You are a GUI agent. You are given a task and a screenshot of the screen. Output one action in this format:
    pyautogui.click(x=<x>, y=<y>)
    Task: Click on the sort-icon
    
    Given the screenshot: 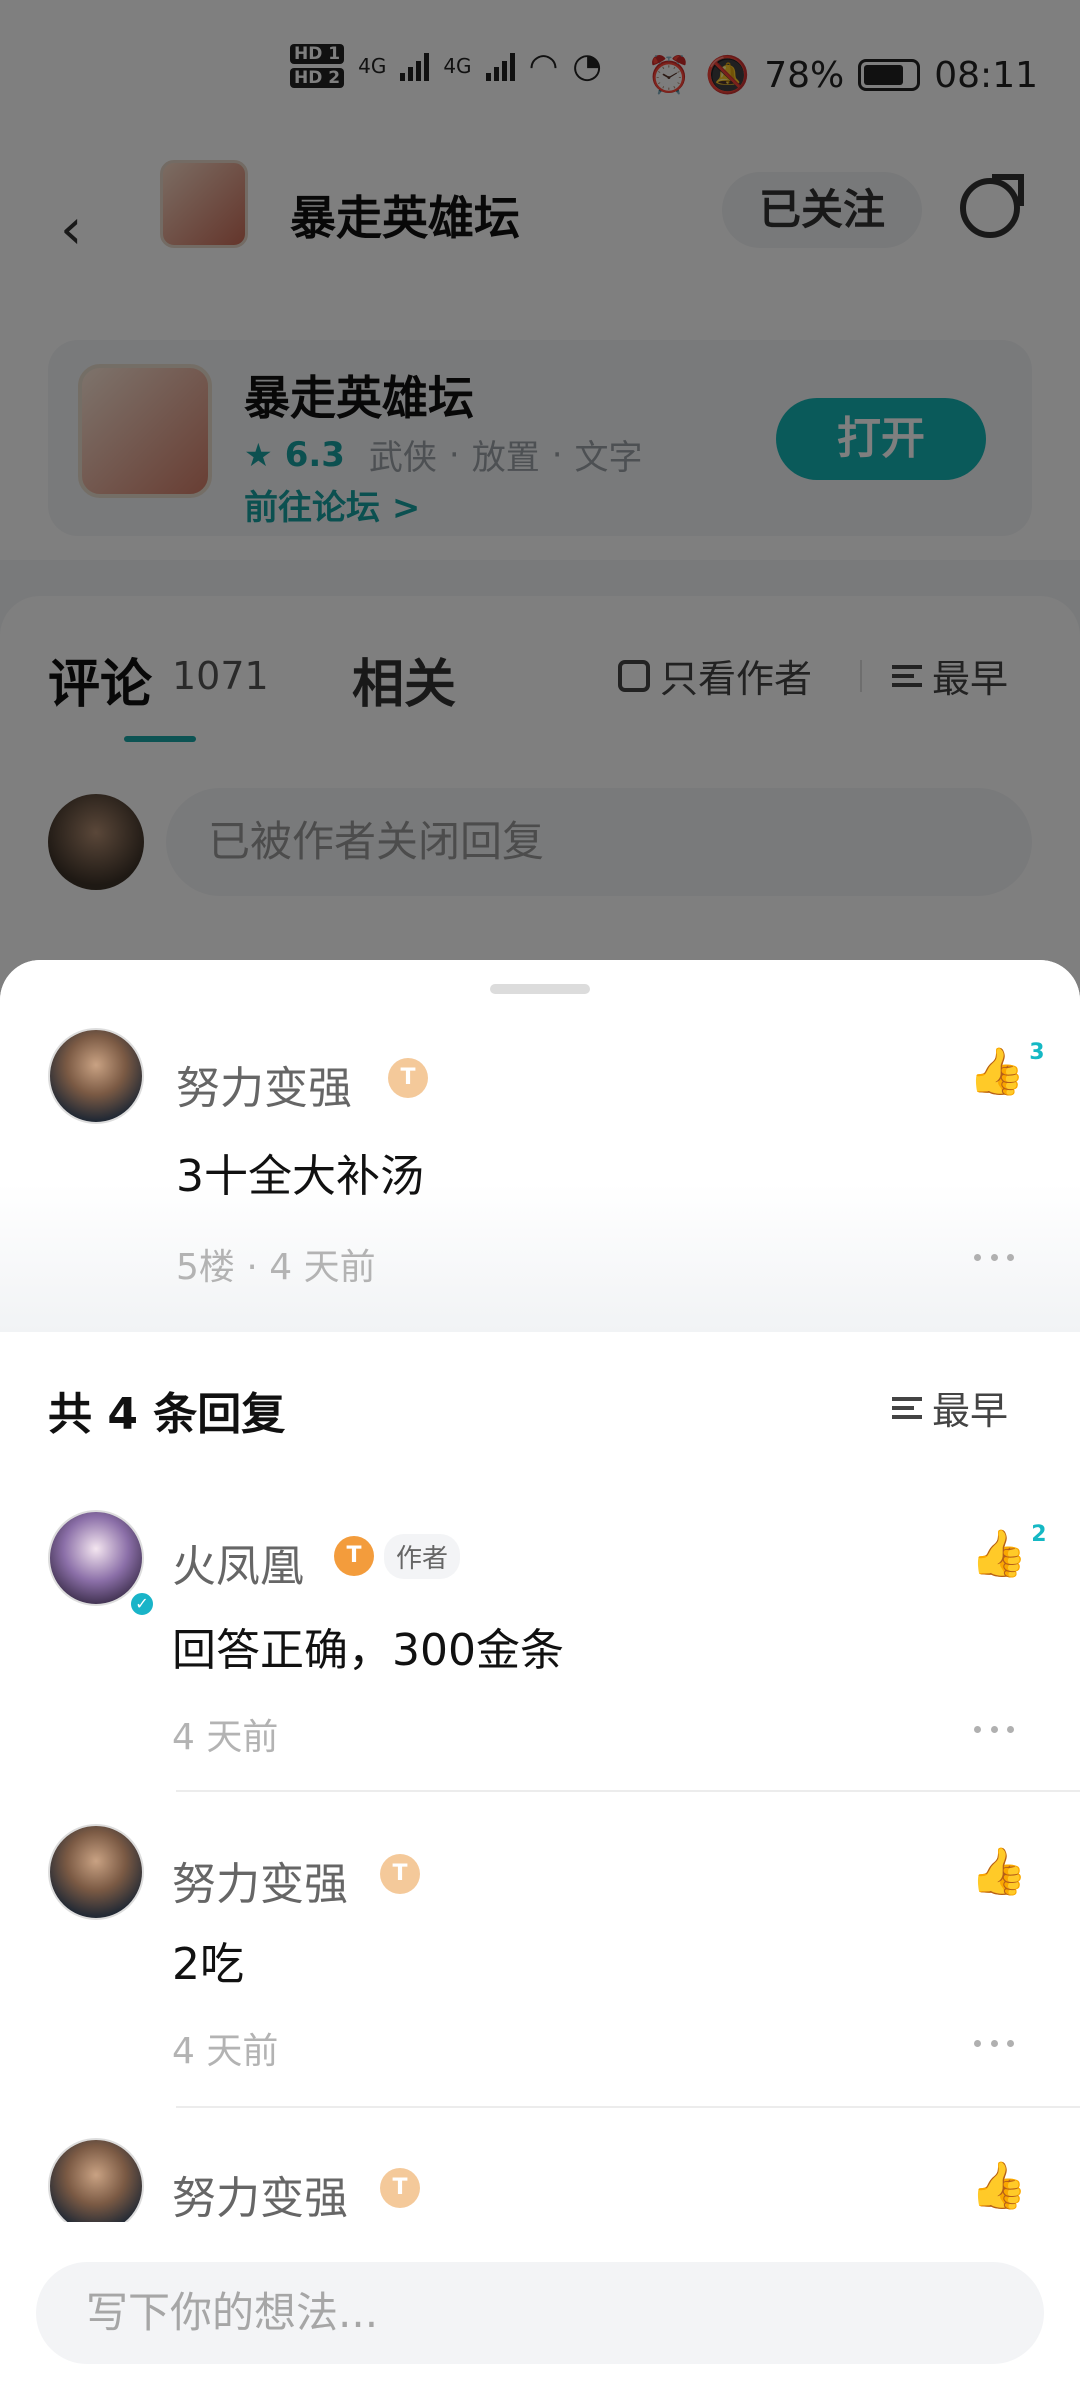 What is the action you would take?
    pyautogui.click(x=907, y=1407)
    